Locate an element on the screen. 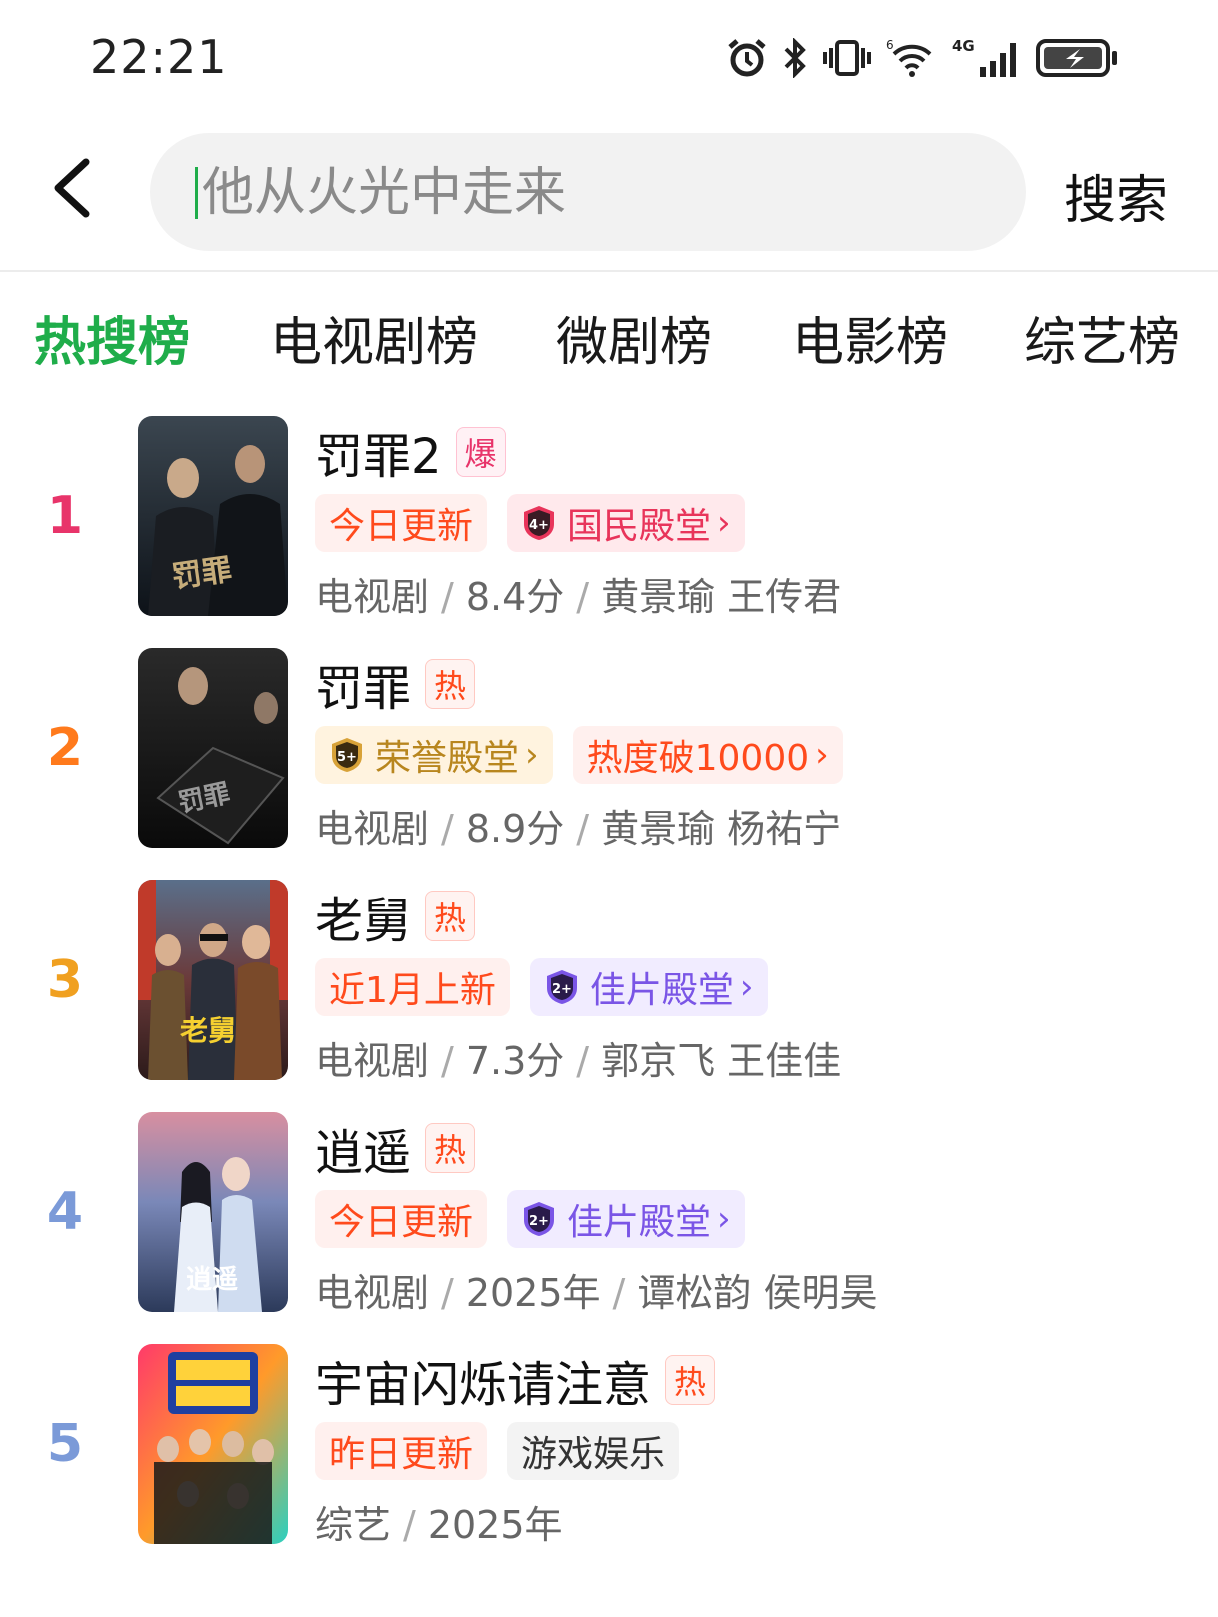  back-arrow-icon is located at coordinates (72, 188).